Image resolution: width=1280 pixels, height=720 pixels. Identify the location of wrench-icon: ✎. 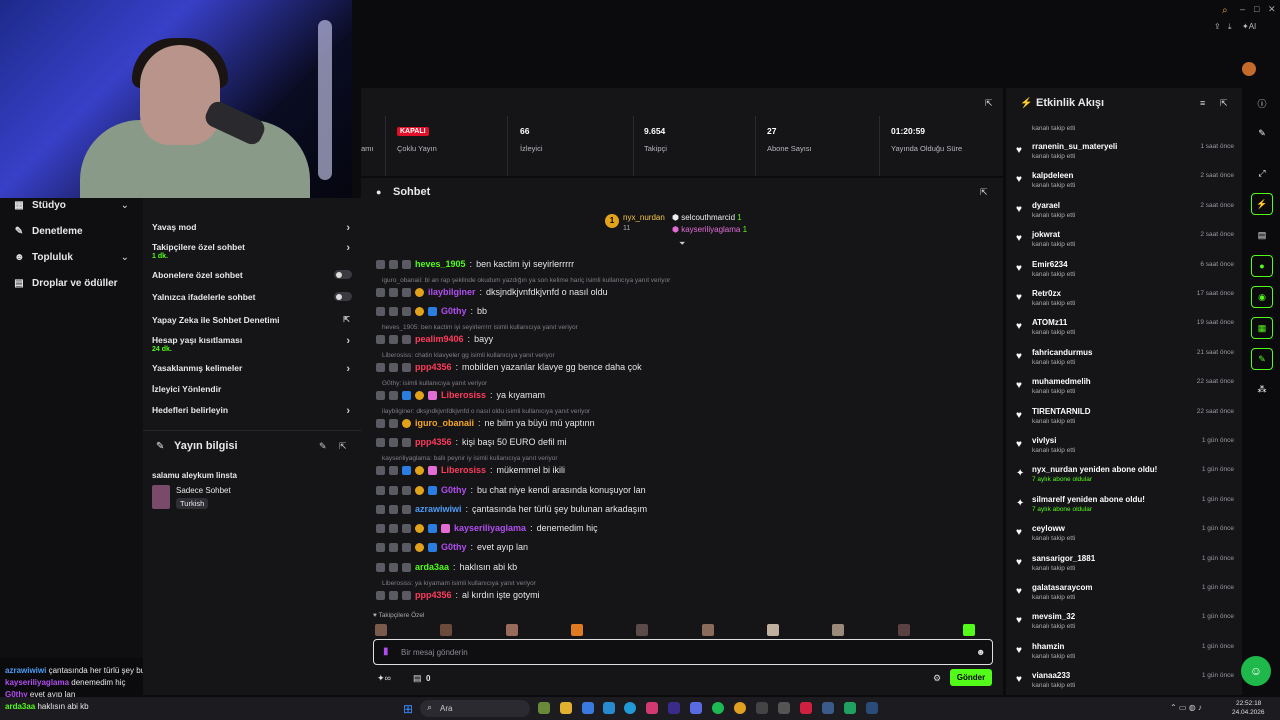
(1262, 359).